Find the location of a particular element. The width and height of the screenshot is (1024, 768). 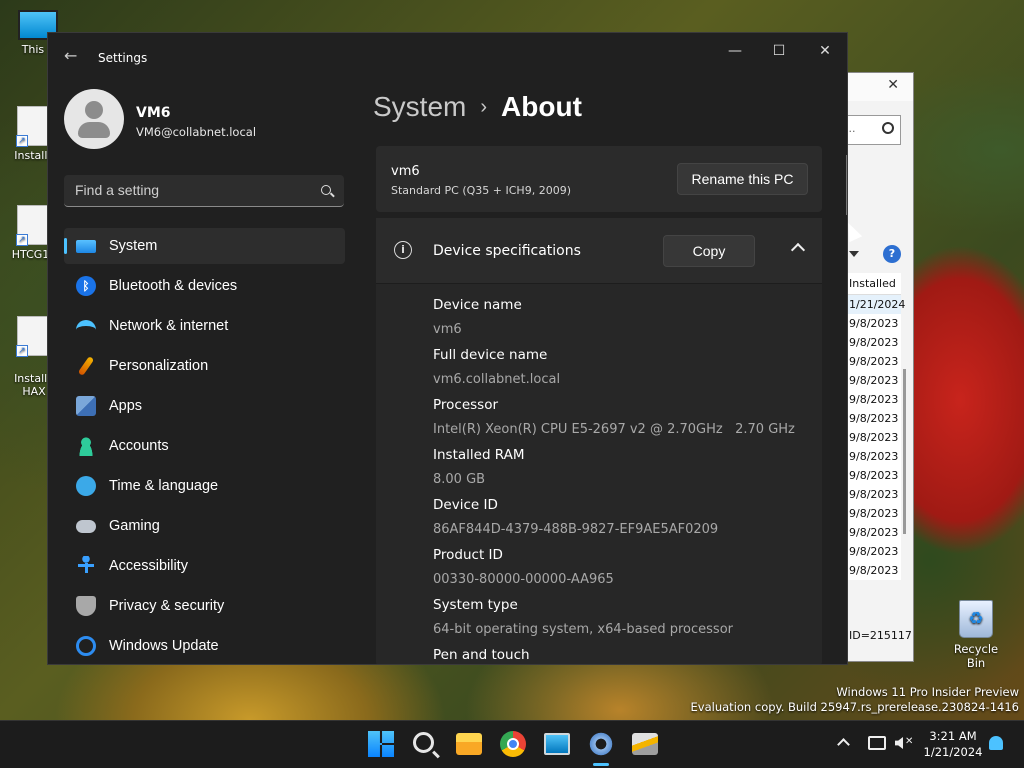

spec-label: Installed RAM is located at coordinates (479, 455).